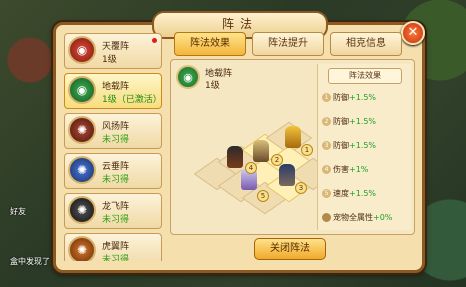 This screenshot has width=466, height=287. I want to click on formation-name: 云垂阵, so click(116, 167).